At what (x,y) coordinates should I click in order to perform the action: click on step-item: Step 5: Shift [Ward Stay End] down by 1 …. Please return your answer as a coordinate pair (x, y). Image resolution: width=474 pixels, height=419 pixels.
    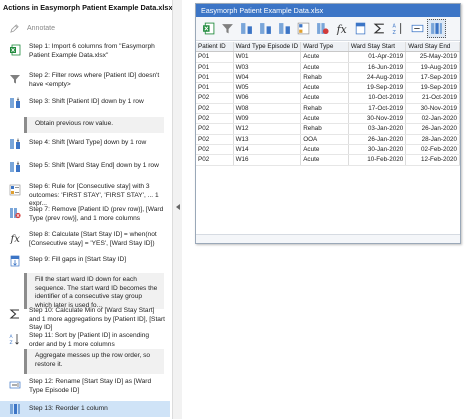
    Looking at the image, I should click on (85, 167).